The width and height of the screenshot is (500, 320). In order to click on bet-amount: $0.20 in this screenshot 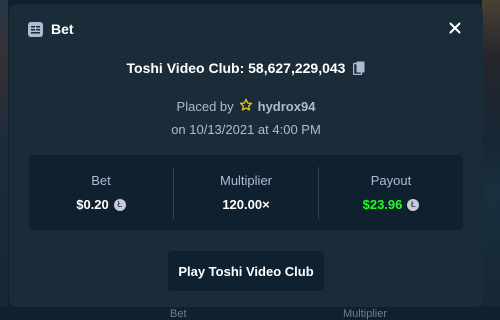, I will do `click(92, 204)`.